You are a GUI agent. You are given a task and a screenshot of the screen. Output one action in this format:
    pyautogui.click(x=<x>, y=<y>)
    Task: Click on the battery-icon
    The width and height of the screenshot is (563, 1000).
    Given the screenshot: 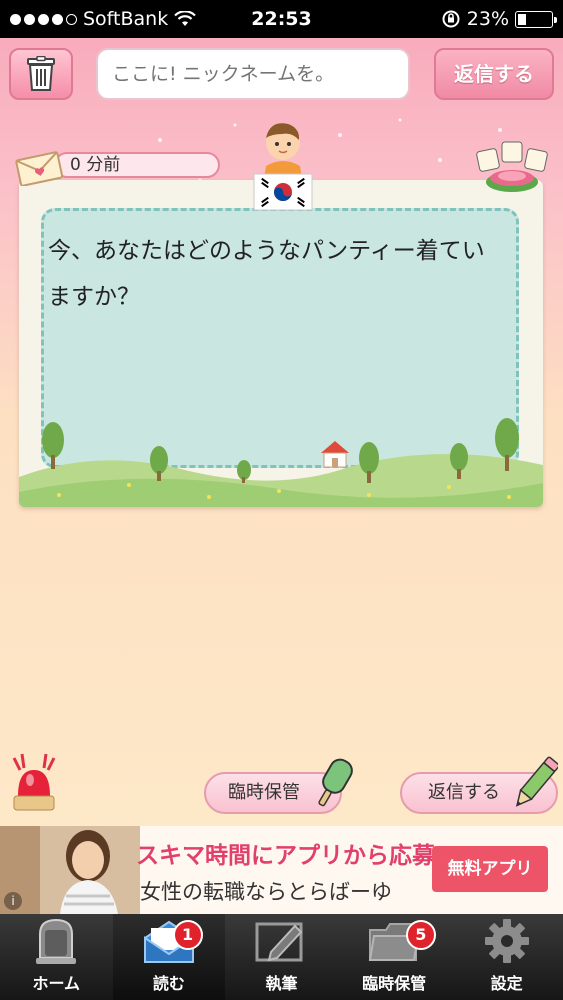 What is the action you would take?
    pyautogui.click(x=536, y=19)
    